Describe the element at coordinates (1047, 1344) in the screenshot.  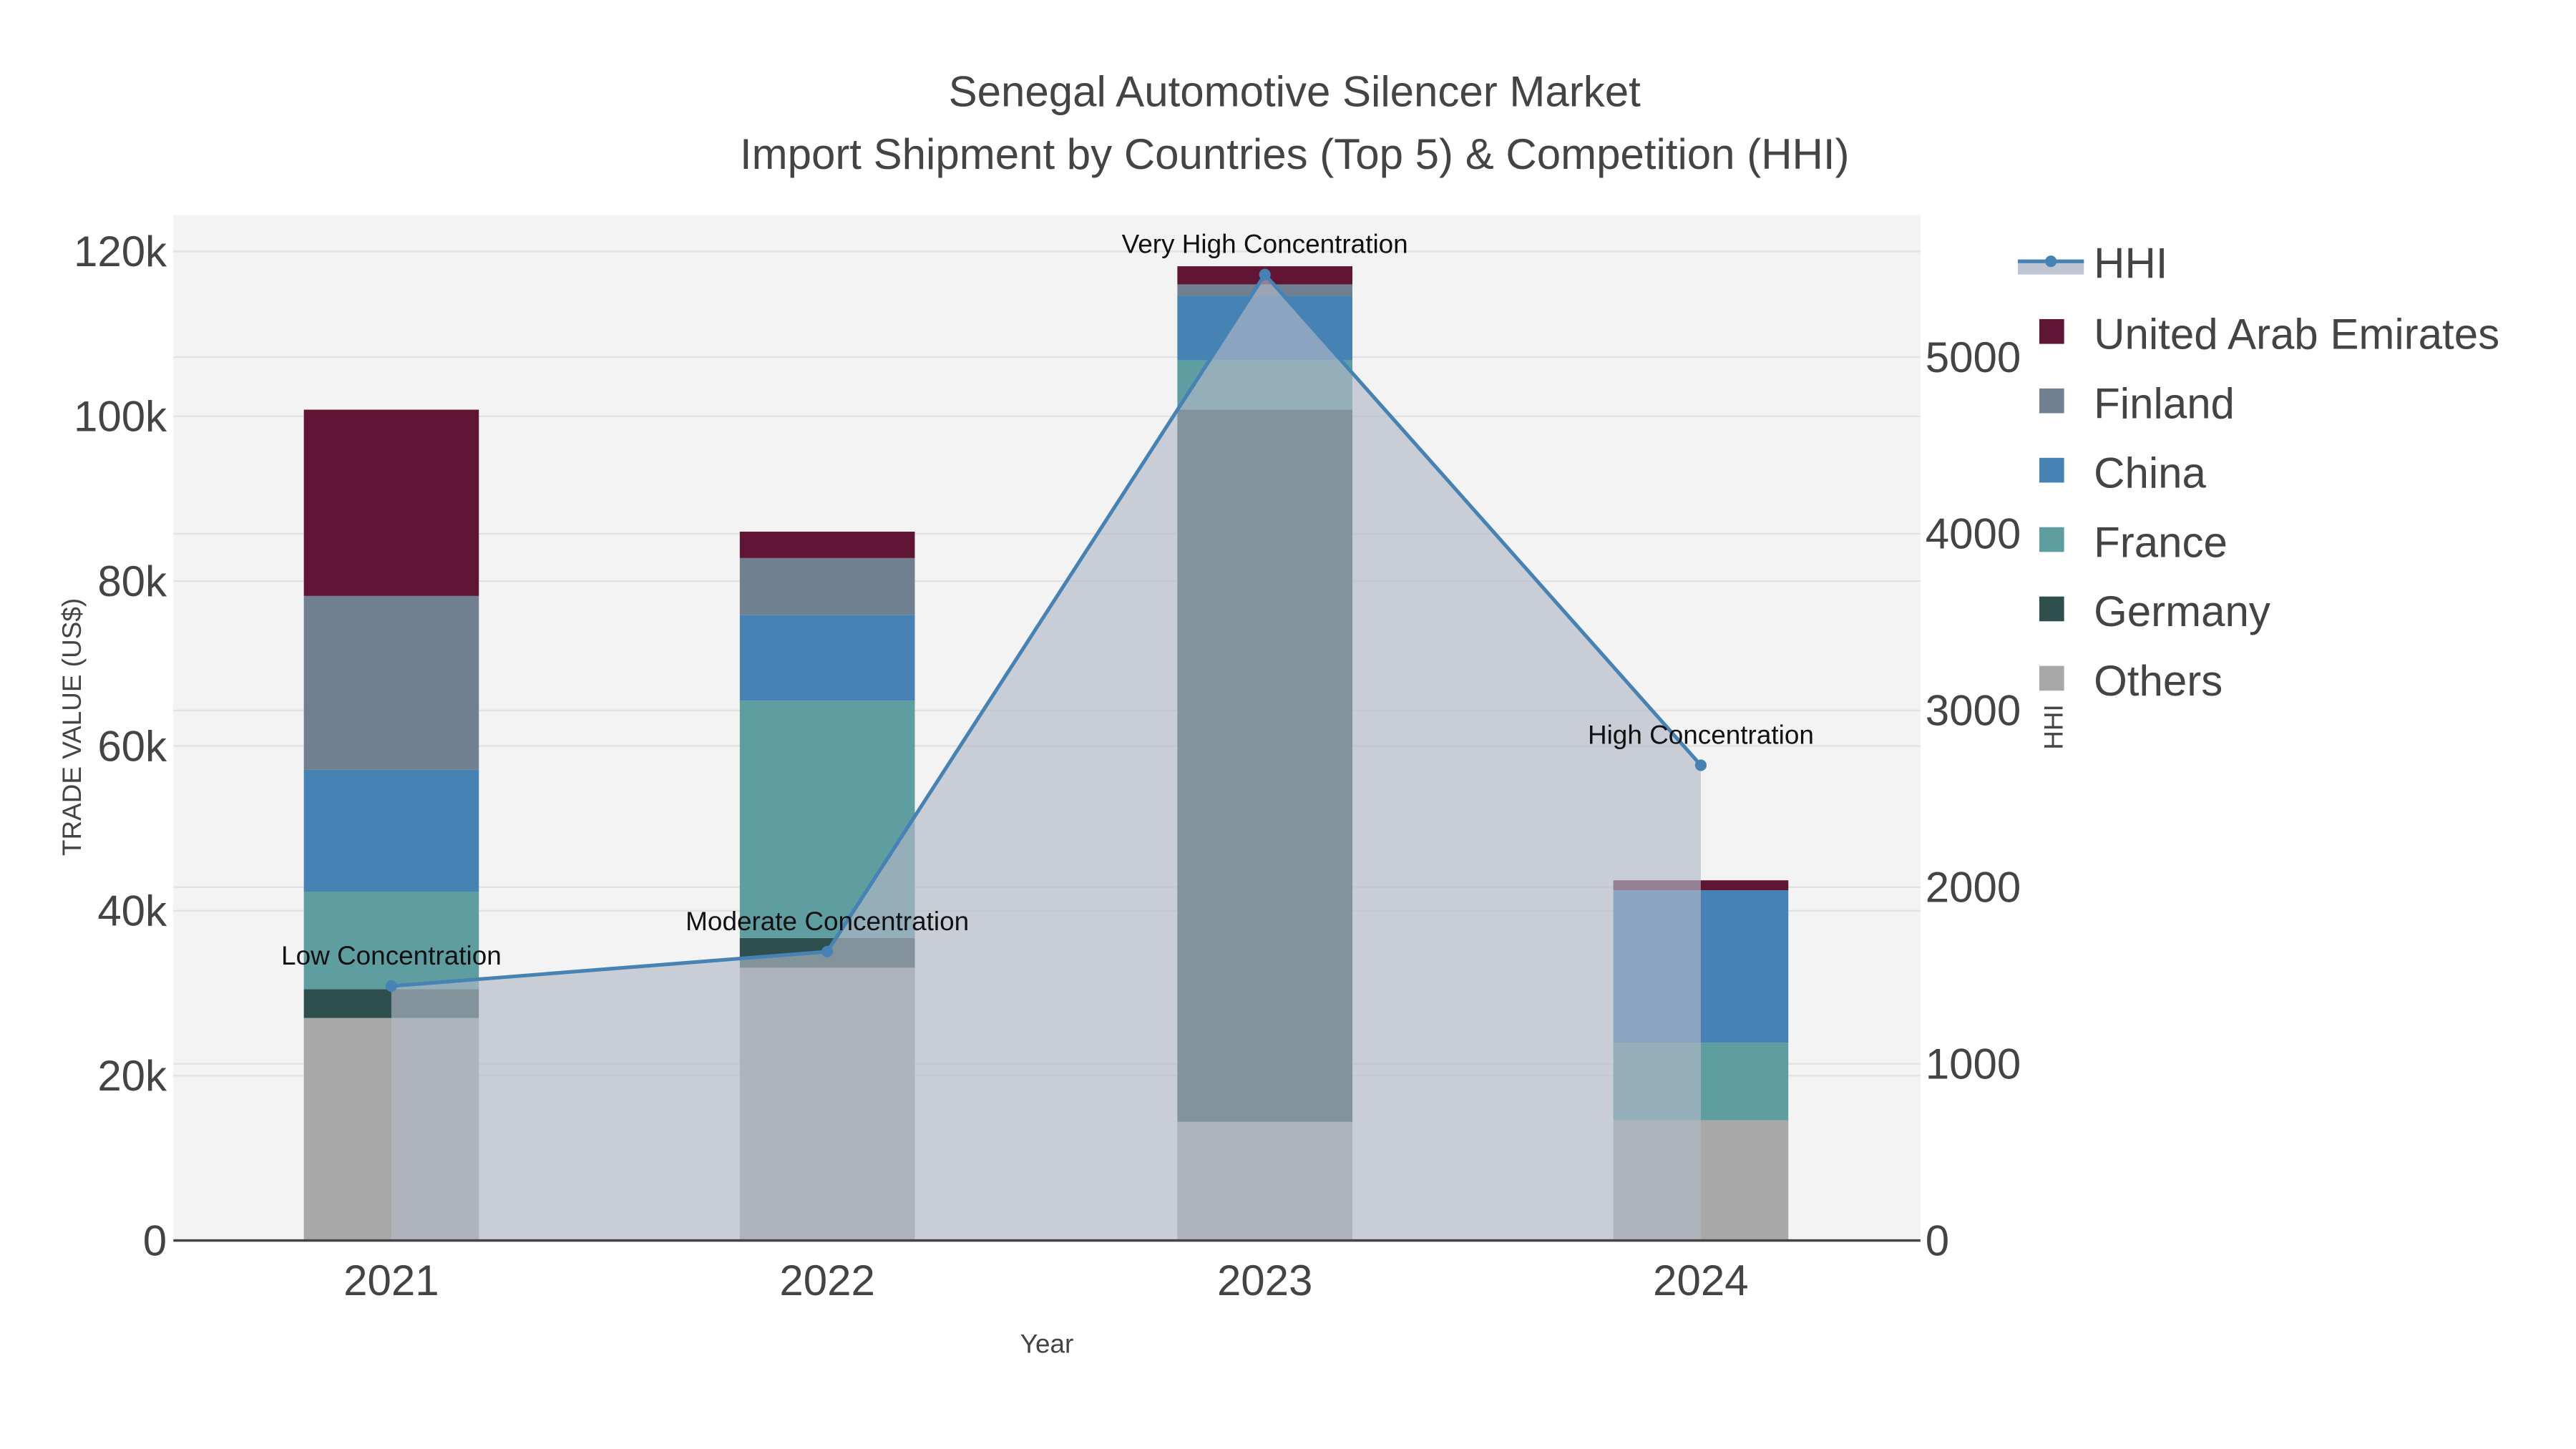
I see `x-axis-label: Year` at that location.